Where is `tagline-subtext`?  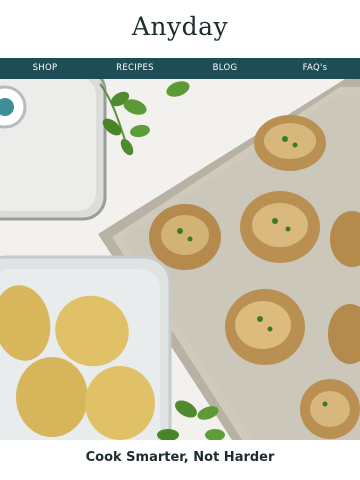
tagline-subtext is located at coordinates (180, 477).